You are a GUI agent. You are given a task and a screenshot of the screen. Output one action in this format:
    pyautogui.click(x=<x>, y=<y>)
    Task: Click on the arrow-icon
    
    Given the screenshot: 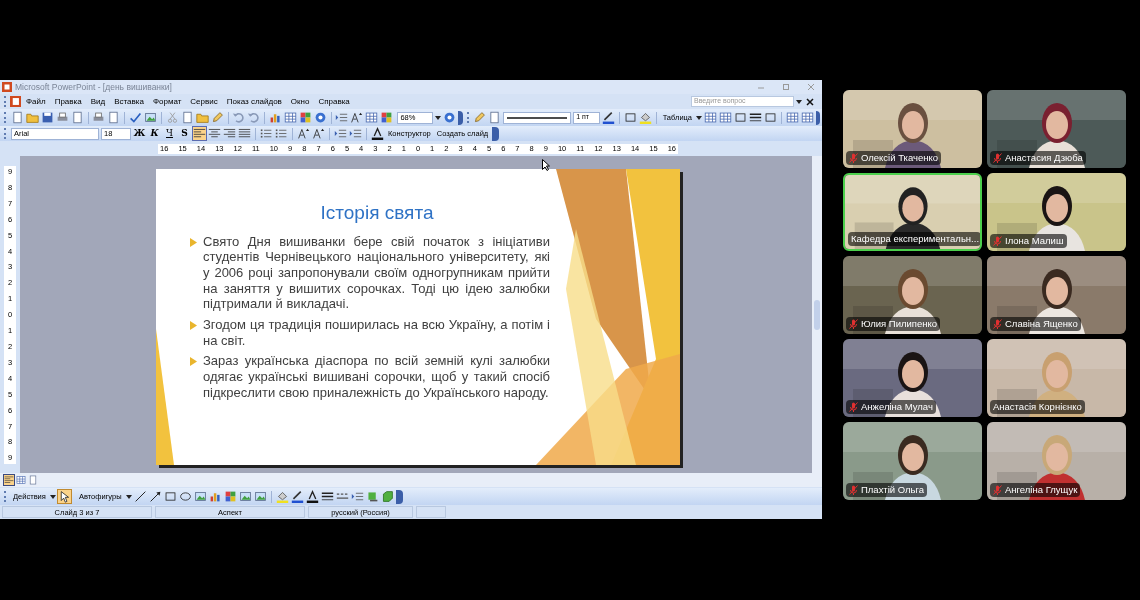 What is the action you would take?
    pyautogui.click(x=155, y=496)
    